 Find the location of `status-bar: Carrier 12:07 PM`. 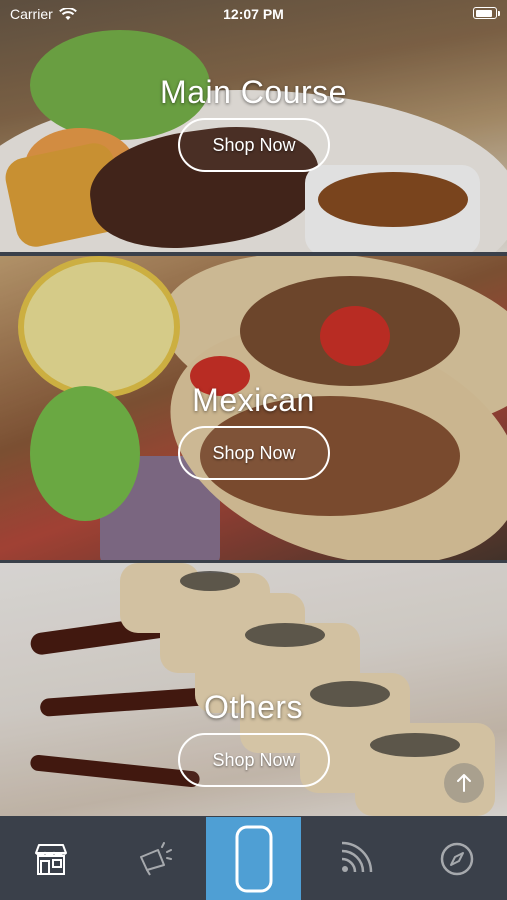

status-bar: Carrier 12:07 PM is located at coordinates (253, 14).